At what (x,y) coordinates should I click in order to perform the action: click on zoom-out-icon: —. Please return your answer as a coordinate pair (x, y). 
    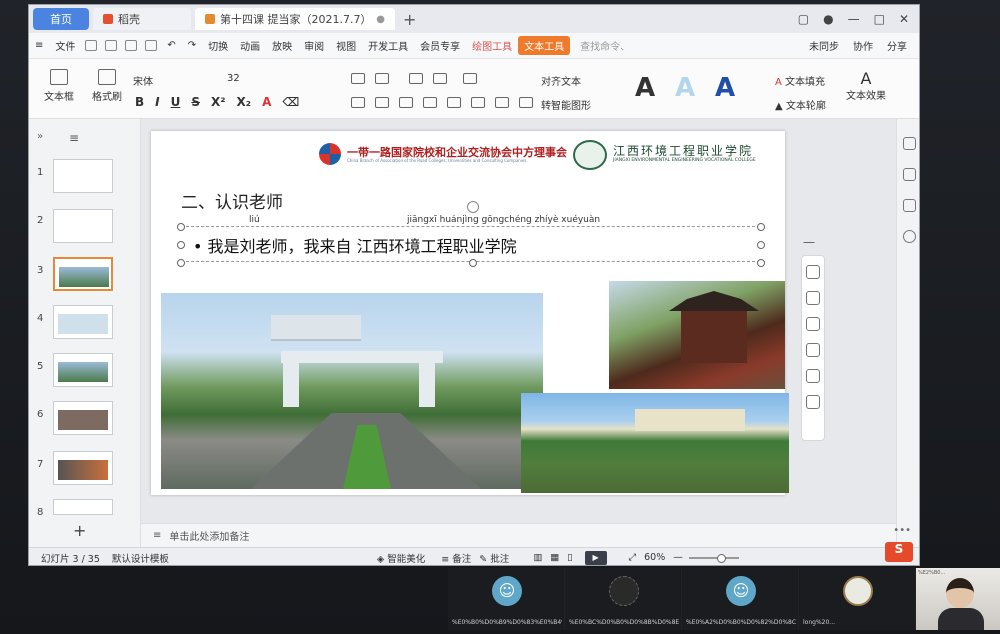
    Looking at the image, I should click on (678, 557).